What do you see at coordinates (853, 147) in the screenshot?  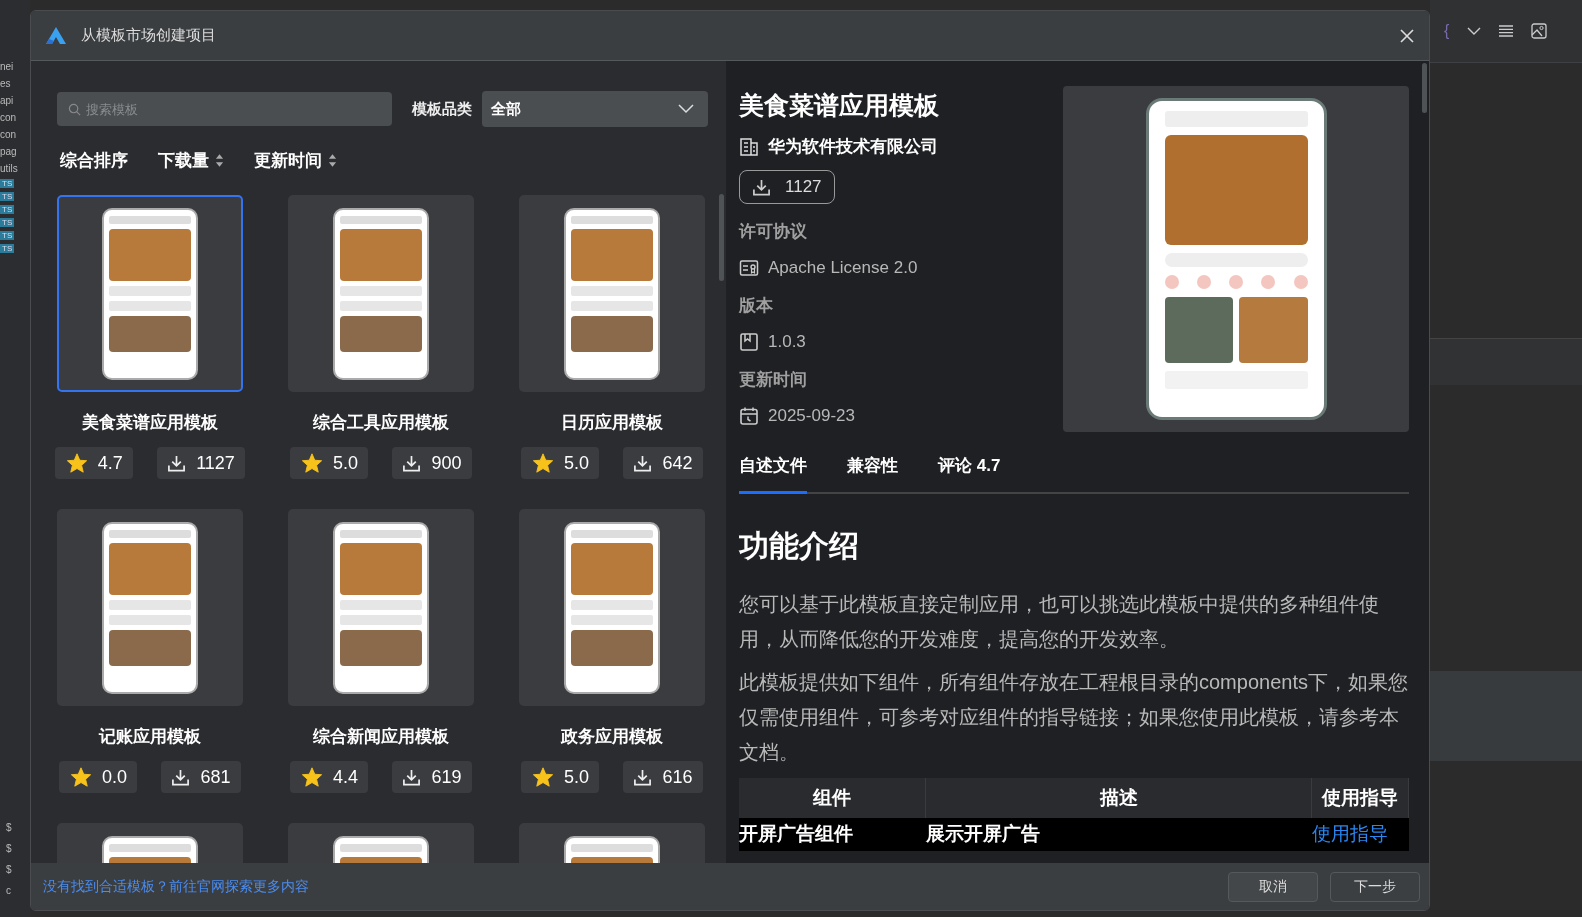 I see `publisher-name: 华为软件技术有限公司` at bounding box center [853, 147].